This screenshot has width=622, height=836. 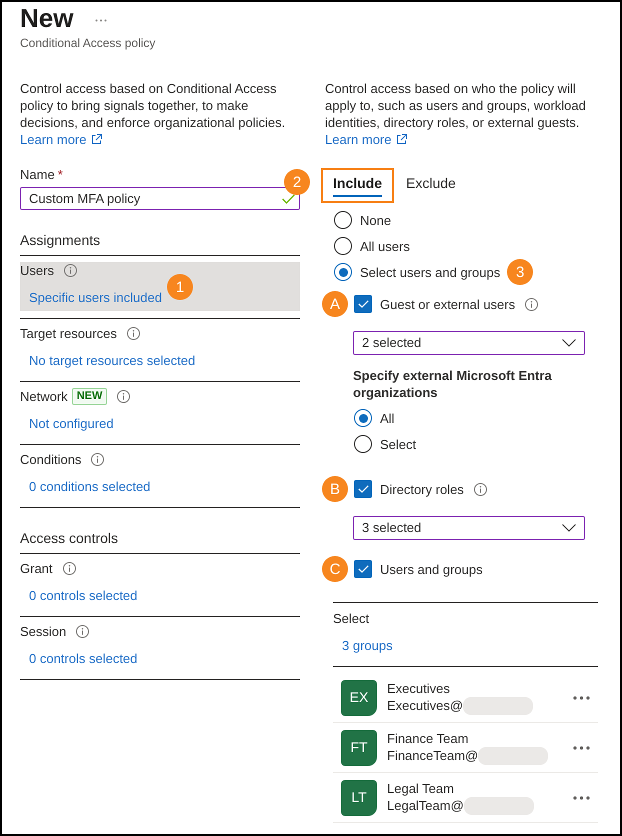 I want to click on organizations-heading: Specify external Microsoft Entra organizations, so click(x=453, y=384).